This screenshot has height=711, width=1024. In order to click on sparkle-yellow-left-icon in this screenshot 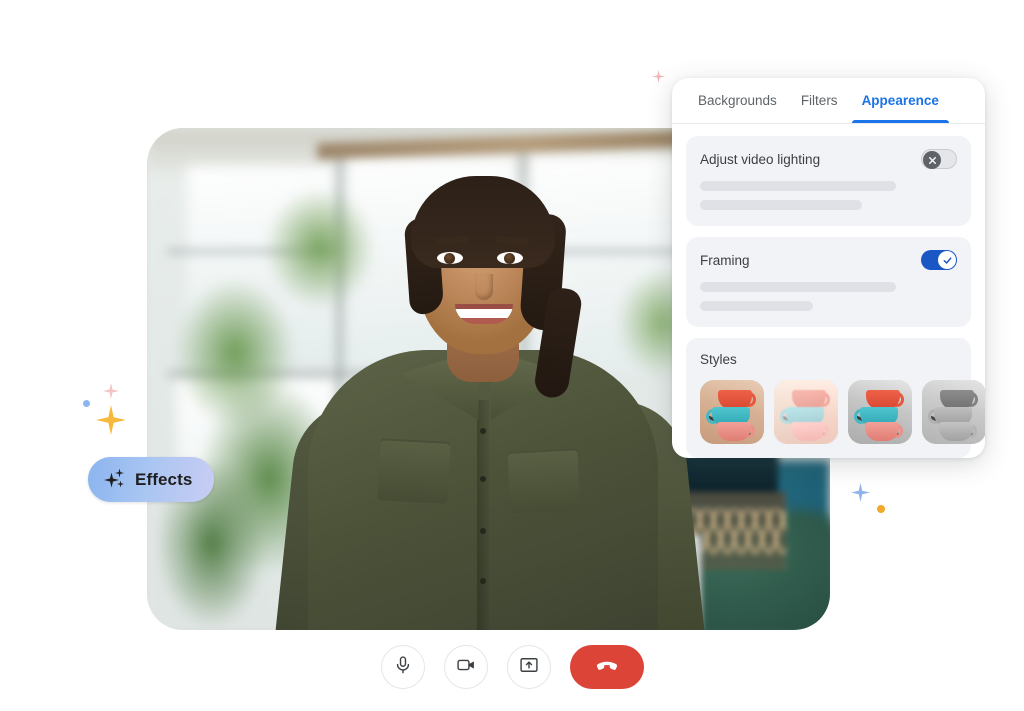, I will do `click(111, 420)`.